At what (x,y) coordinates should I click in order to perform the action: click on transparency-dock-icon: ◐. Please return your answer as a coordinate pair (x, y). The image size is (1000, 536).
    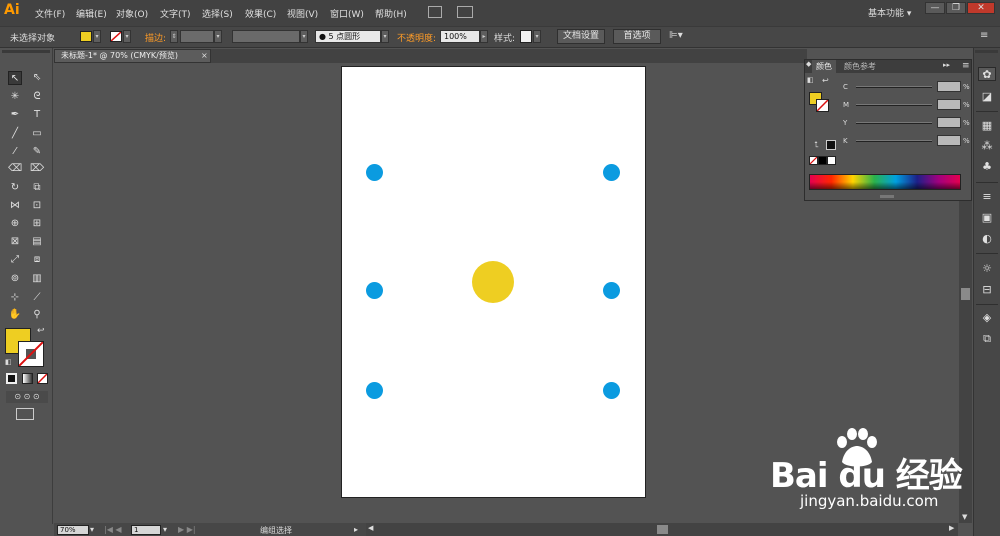
    Looking at the image, I should click on (987, 239).